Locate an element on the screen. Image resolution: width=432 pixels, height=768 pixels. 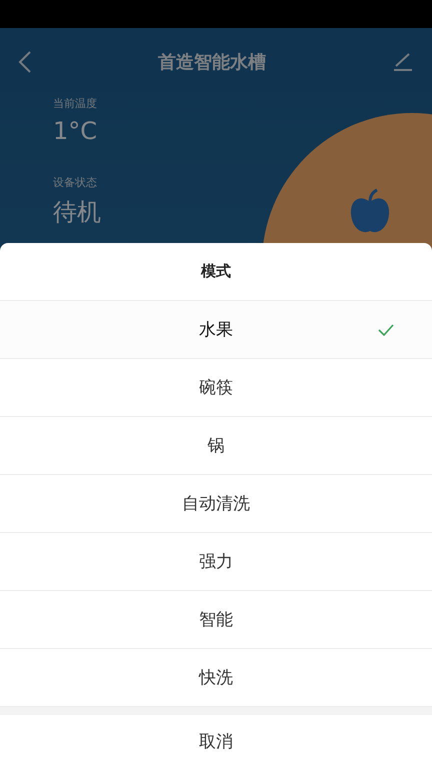
stat-value: 1°C is located at coordinates (75, 131).